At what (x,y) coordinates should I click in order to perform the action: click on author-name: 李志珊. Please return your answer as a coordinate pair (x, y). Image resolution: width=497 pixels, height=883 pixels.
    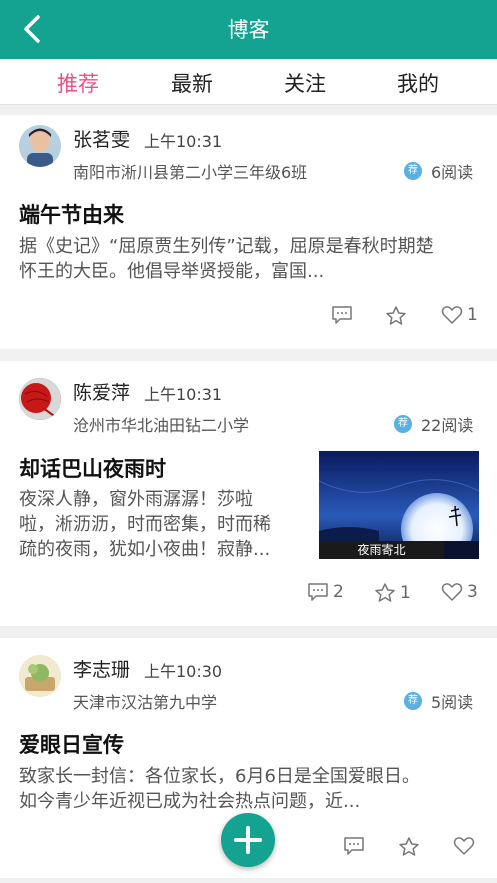
    Looking at the image, I should click on (101, 668).